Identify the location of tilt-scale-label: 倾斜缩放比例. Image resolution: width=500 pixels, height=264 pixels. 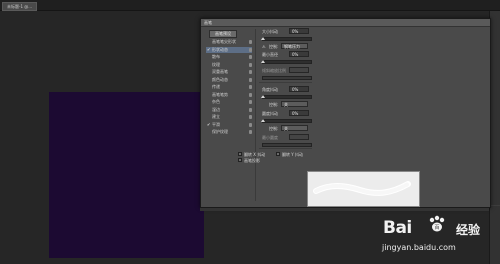
(274, 70).